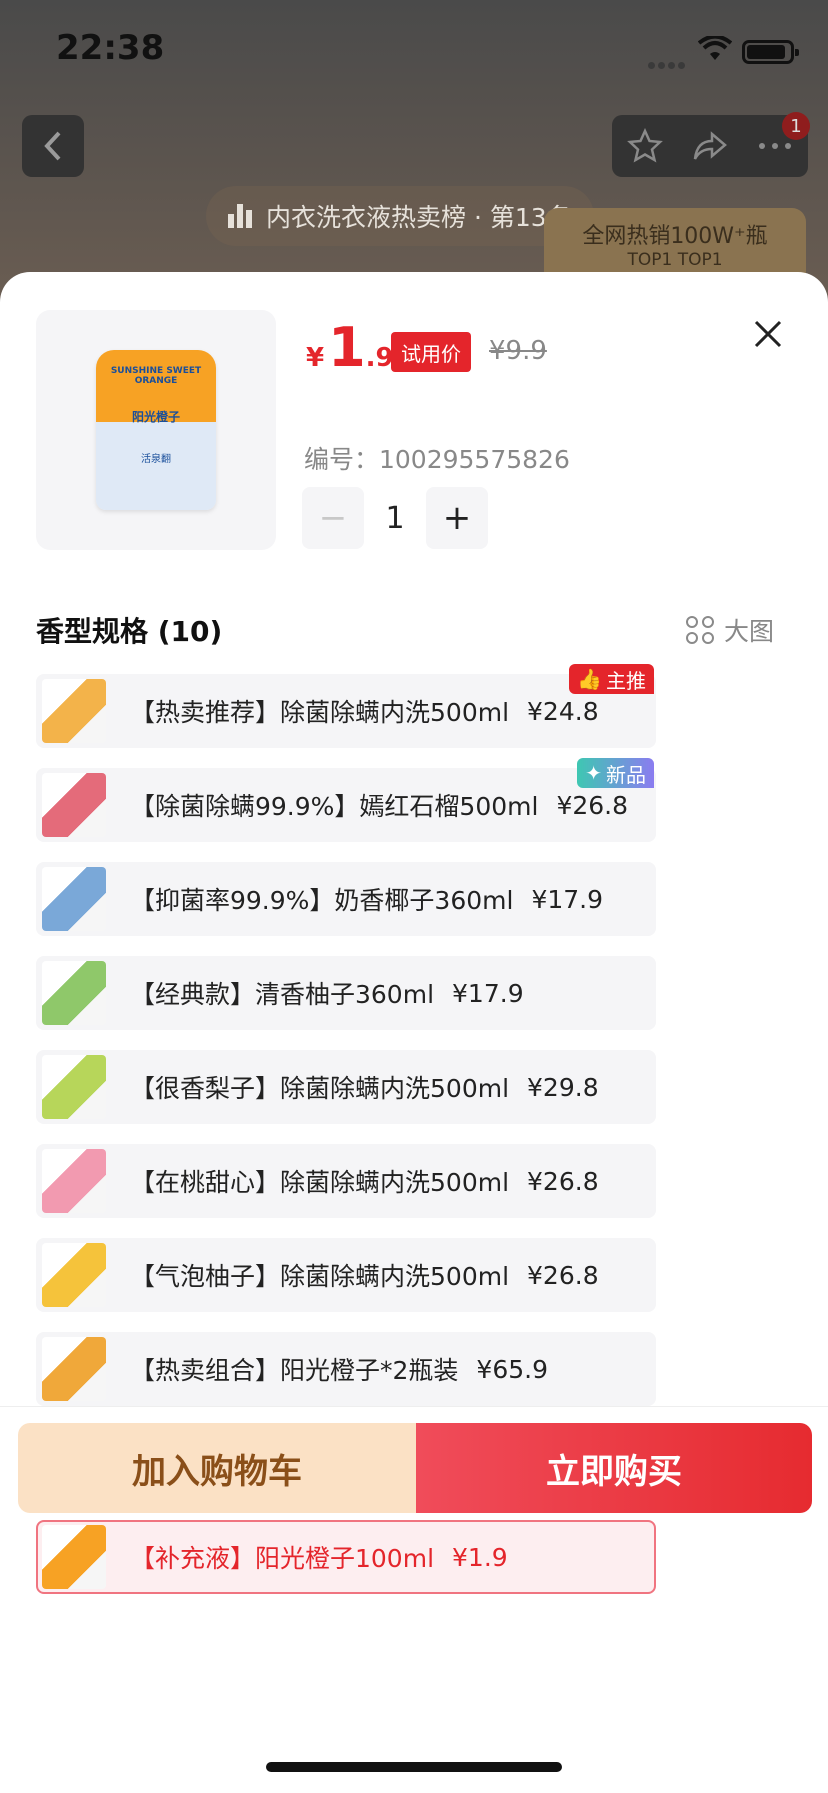 This screenshot has height=1793, width=828. I want to click on product-image-brand: 活泉翻, so click(156, 459).